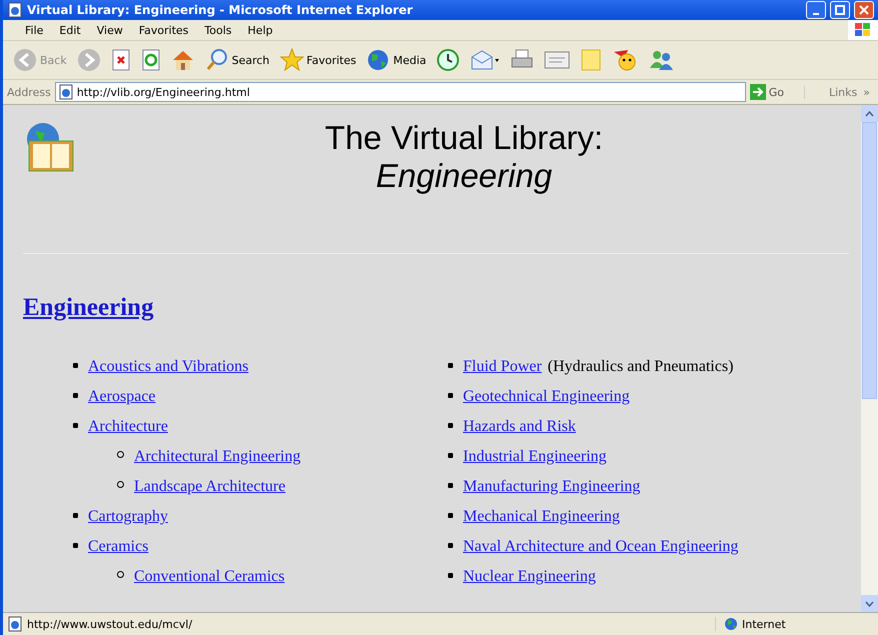 Image resolution: width=878 pixels, height=635 pixels. Describe the element at coordinates (641, 367) in the screenshot. I see `link-note: (Hydraulics and Pneumatics)` at that location.